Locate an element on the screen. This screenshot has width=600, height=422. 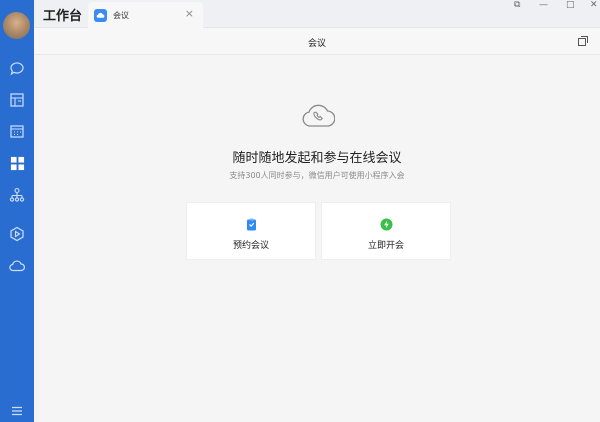
meeting-cloud-phone-icon is located at coordinates (318, 115).